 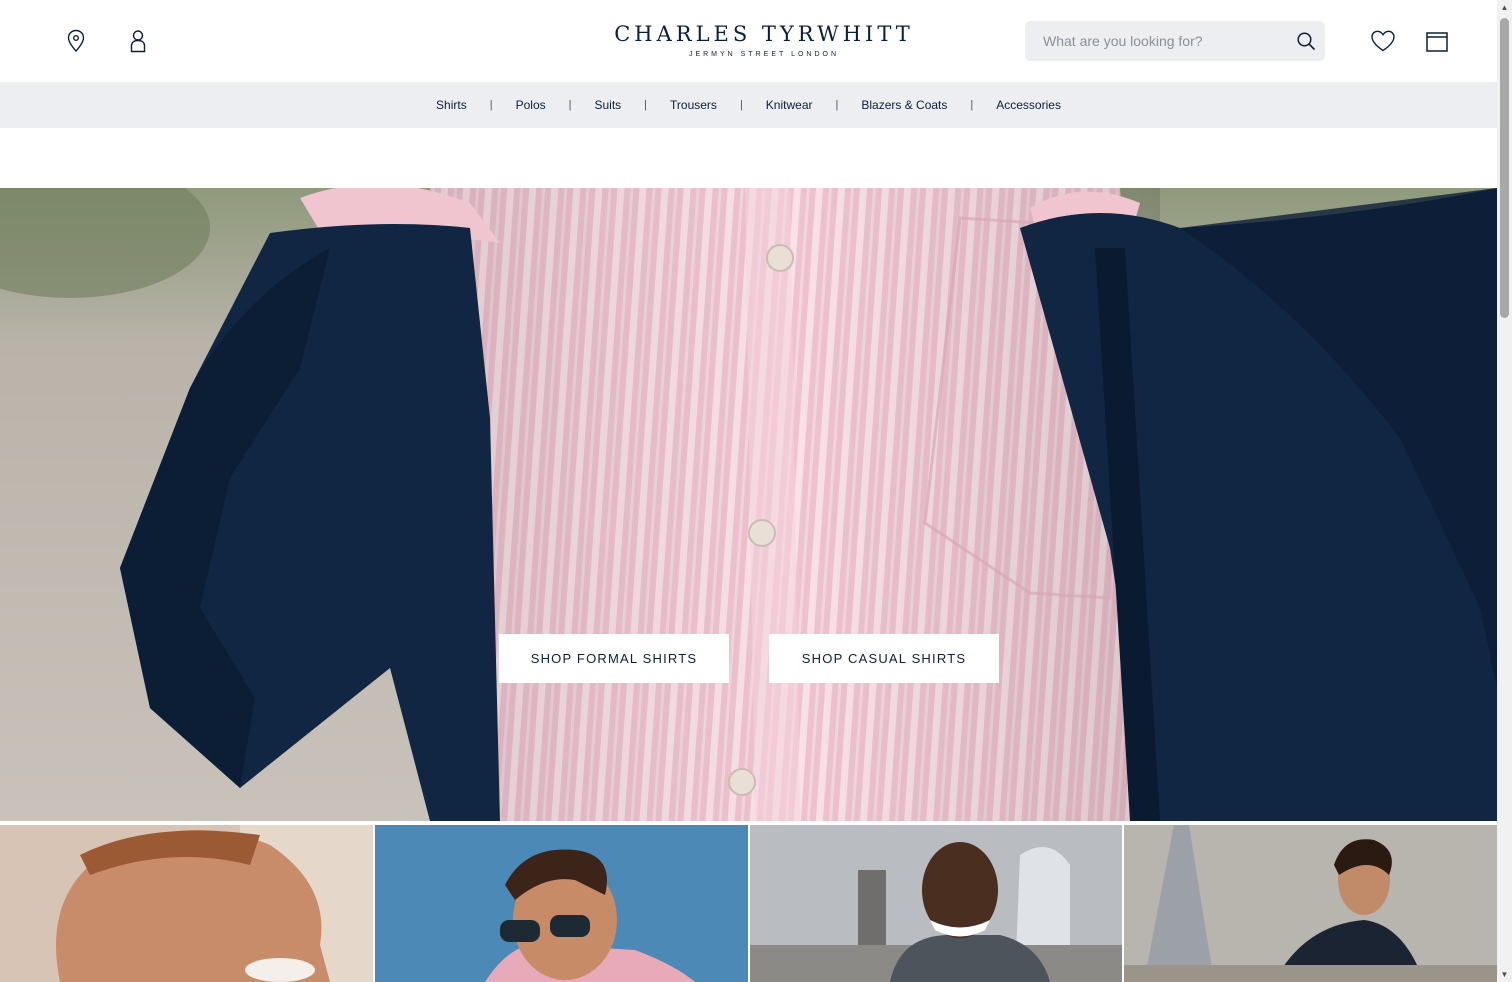 What do you see at coordinates (904, 105) in the screenshot?
I see `nav-item-blazers-coats: Blazers & Coats` at bounding box center [904, 105].